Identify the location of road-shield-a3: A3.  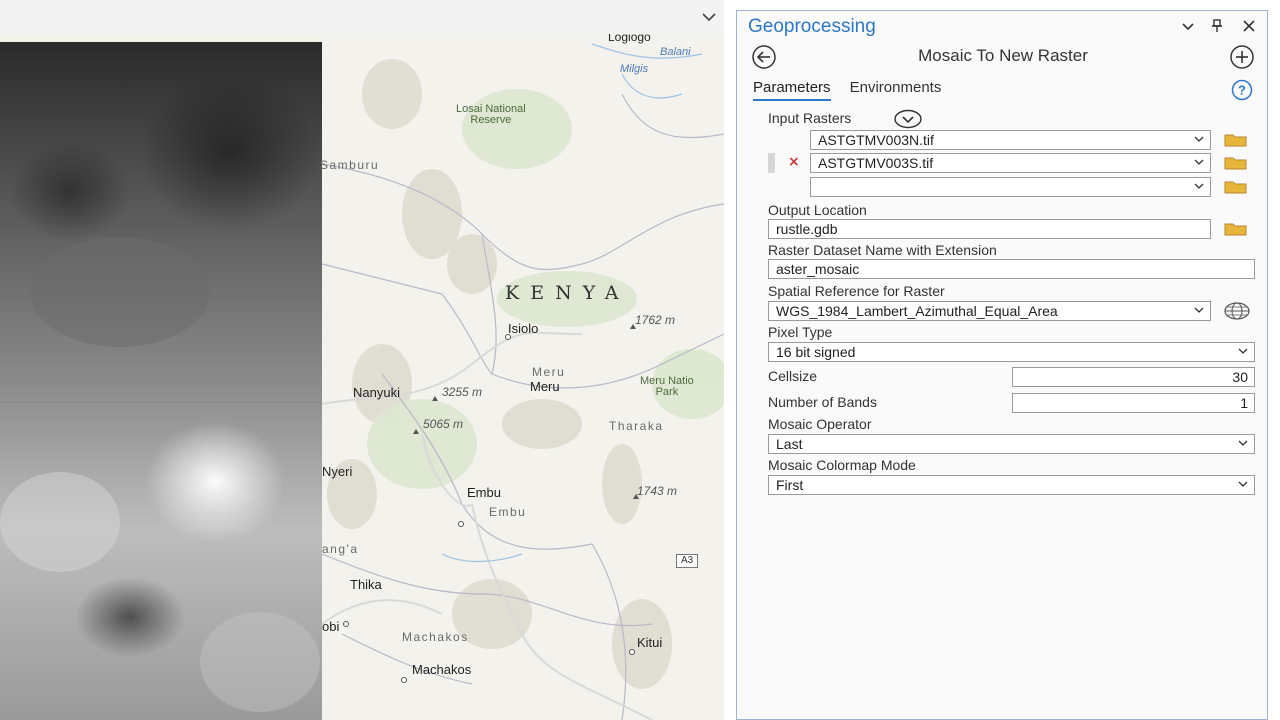
(687, 561).